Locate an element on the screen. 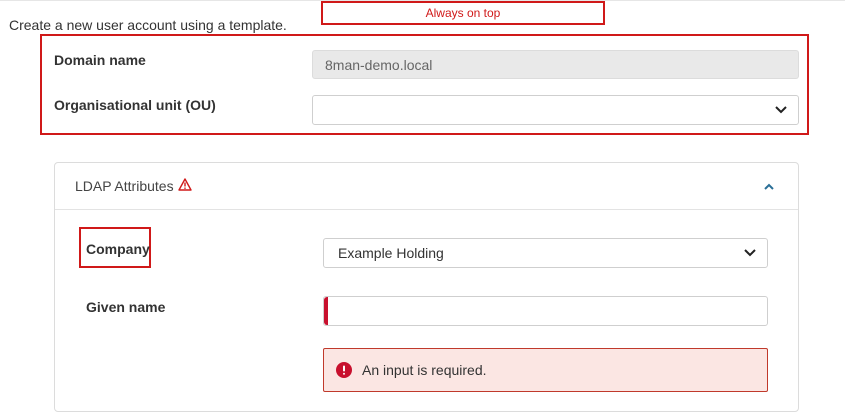  always-on-top-button: Always on top is located at coordinates (463, 13).